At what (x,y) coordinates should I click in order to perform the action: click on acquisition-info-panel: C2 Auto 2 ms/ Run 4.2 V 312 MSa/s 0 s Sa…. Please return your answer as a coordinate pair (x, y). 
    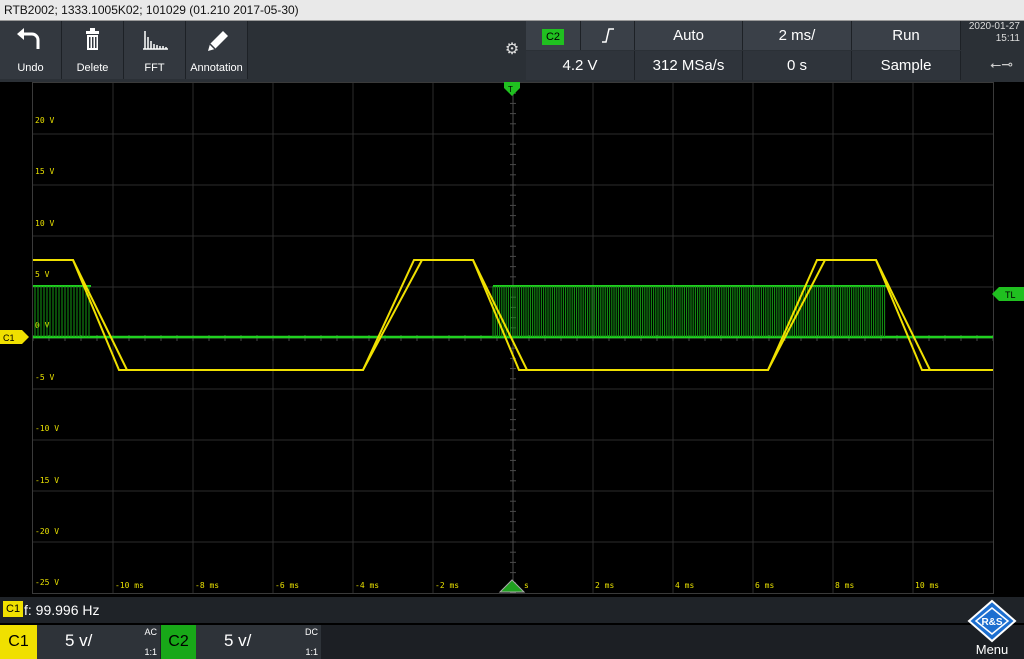
    Looking at the image, I should click on (743, 51).